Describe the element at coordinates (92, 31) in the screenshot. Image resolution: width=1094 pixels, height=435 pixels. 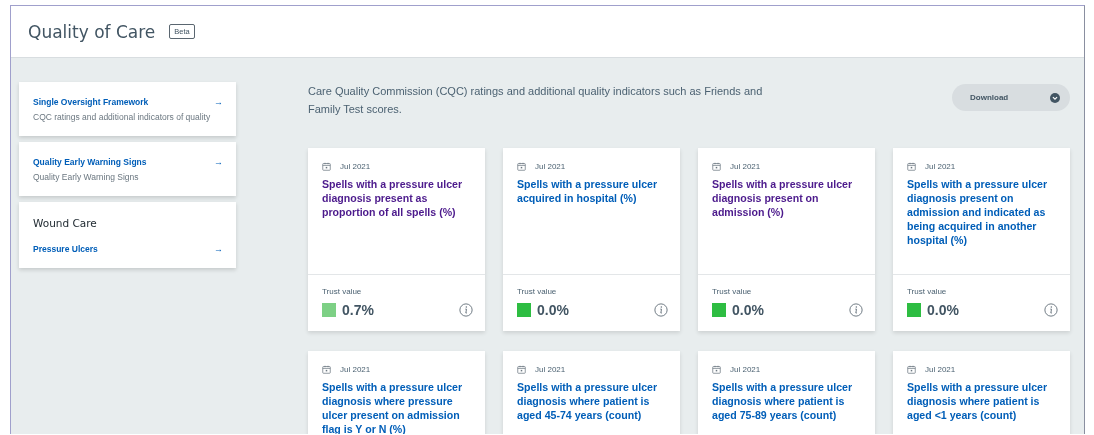
I see `page-title: Quality of Care` at that location.